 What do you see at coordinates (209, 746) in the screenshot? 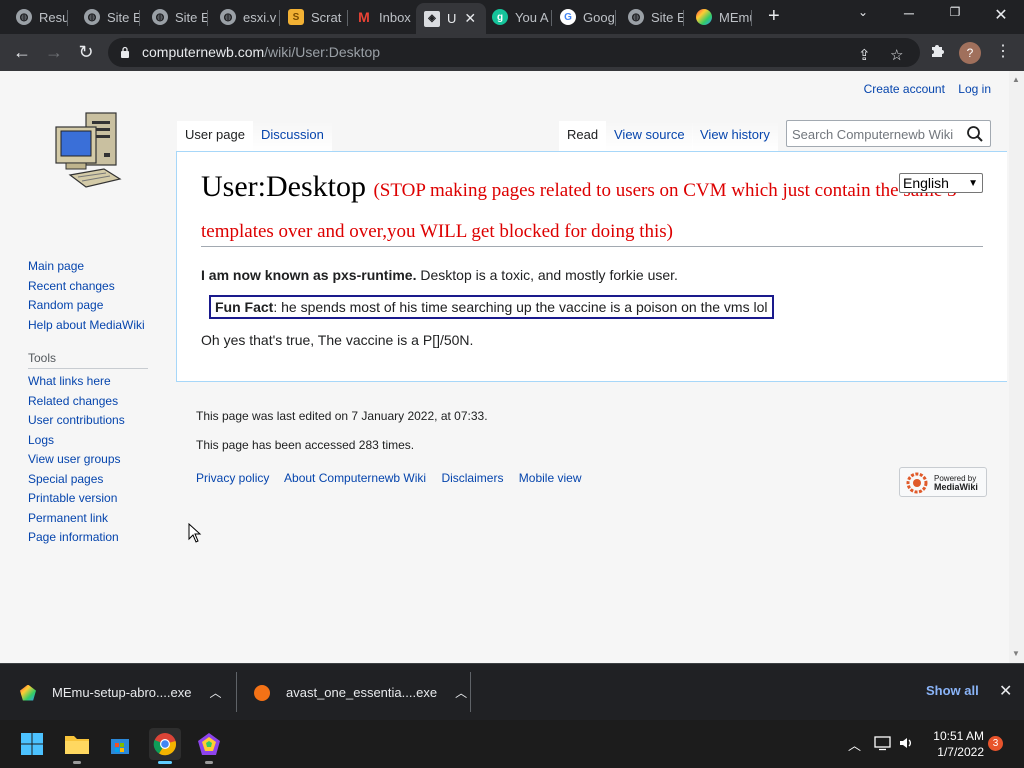
I see `memu-taskbar-button` at bounding box center [209, 746].